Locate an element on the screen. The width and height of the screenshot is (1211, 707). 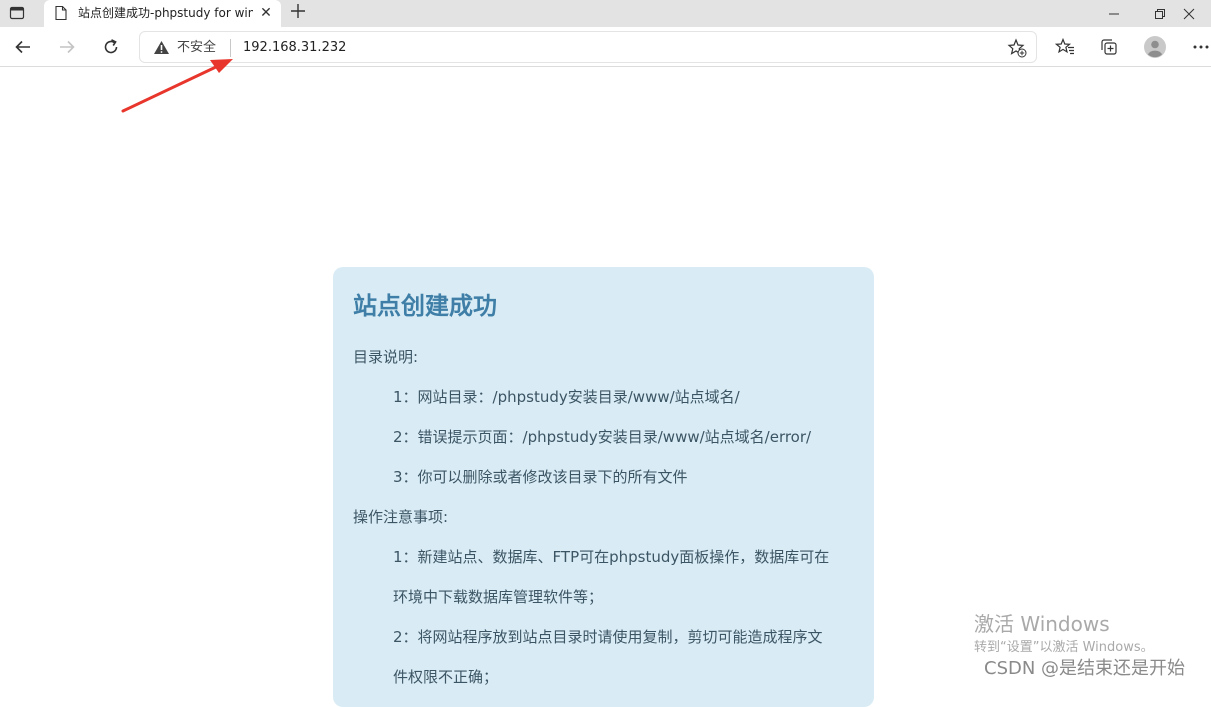
dir-item: 3：你可以删除或者修改该目录下的所有文件 is located at coordinates (540, 477).